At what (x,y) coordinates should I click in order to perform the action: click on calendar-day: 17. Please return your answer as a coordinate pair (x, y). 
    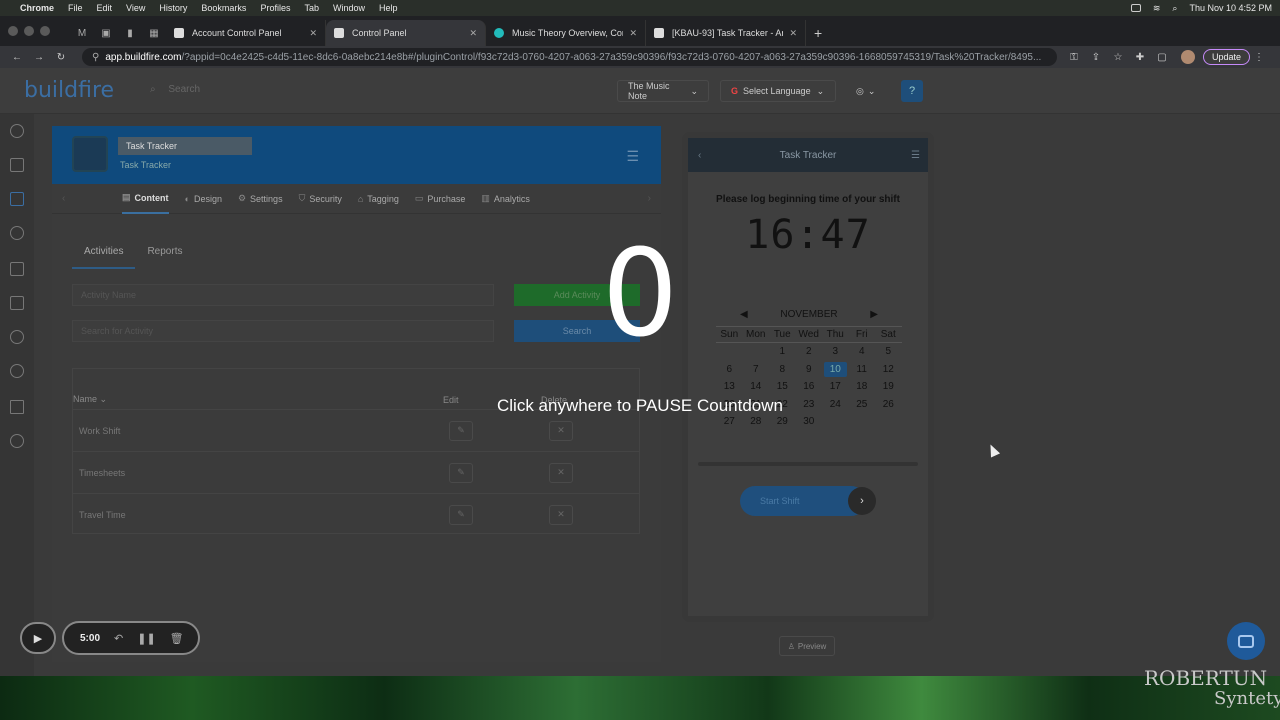
    Looking at the image, I should click on (835, 387).